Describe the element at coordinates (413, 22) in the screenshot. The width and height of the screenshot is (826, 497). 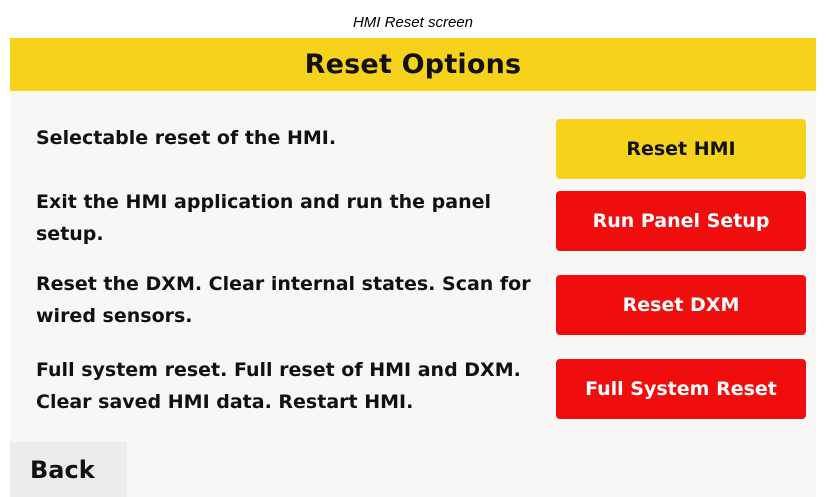
I see `figure-caption: HMI Reset screen` at that location.